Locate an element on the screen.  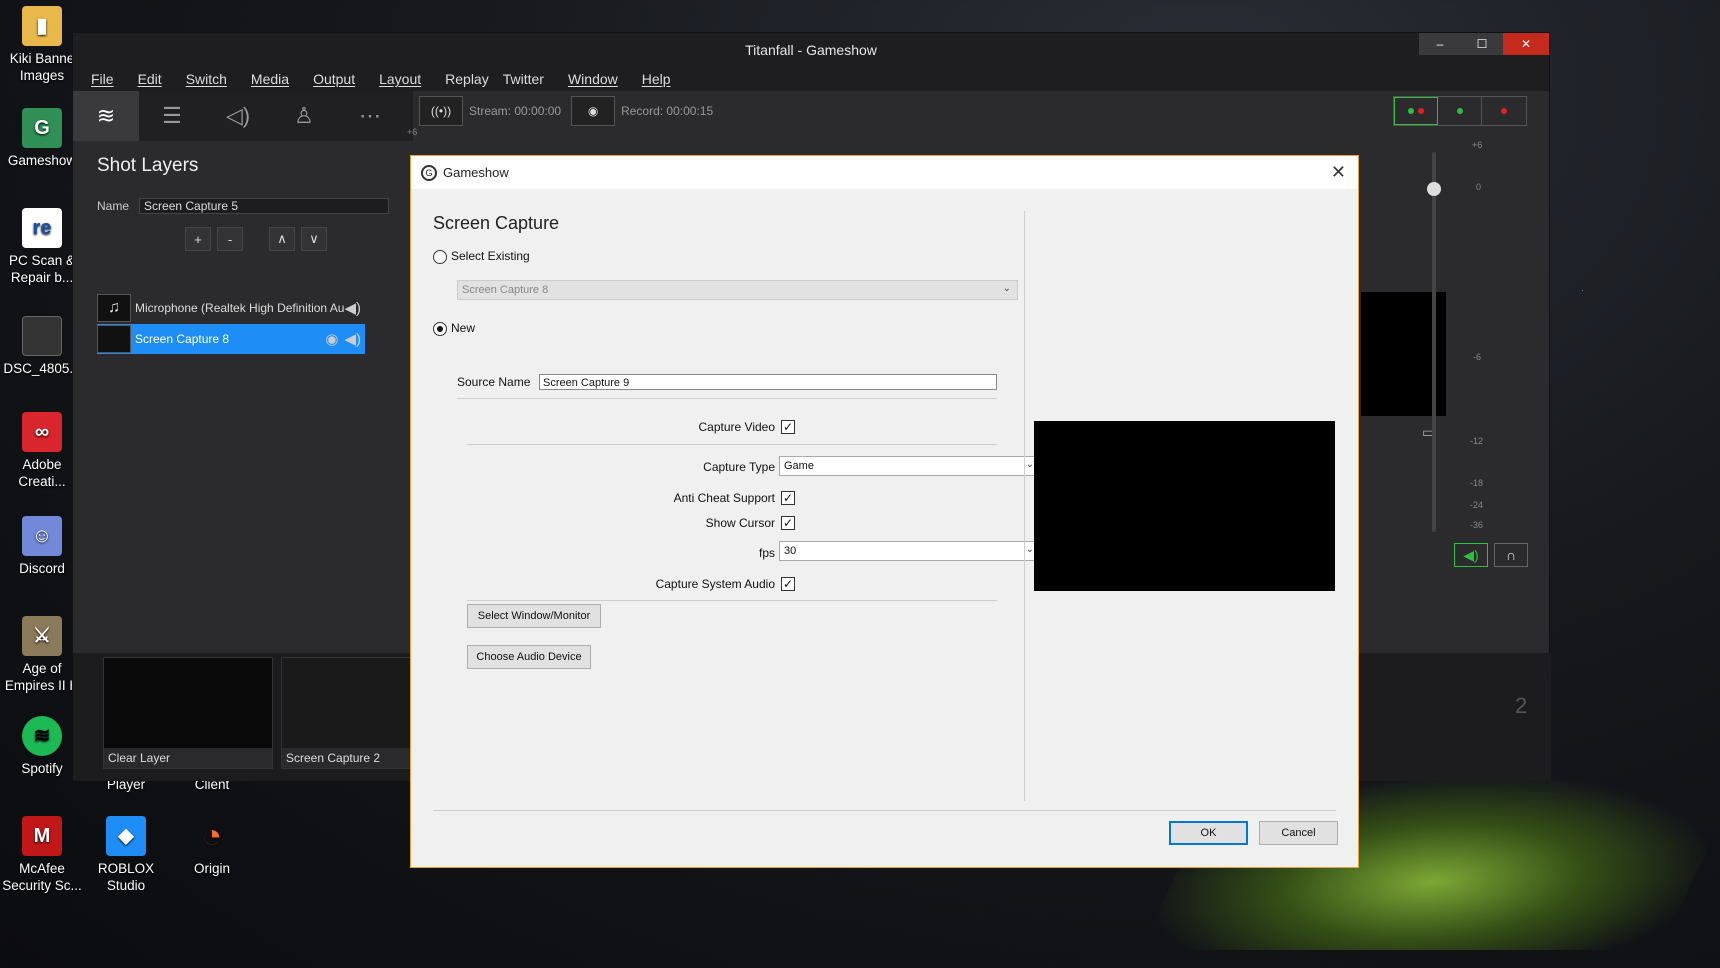
panel-tabs: ≋ ☰ ◁) ♙ ⋯ is located at coordinates (243, 116).